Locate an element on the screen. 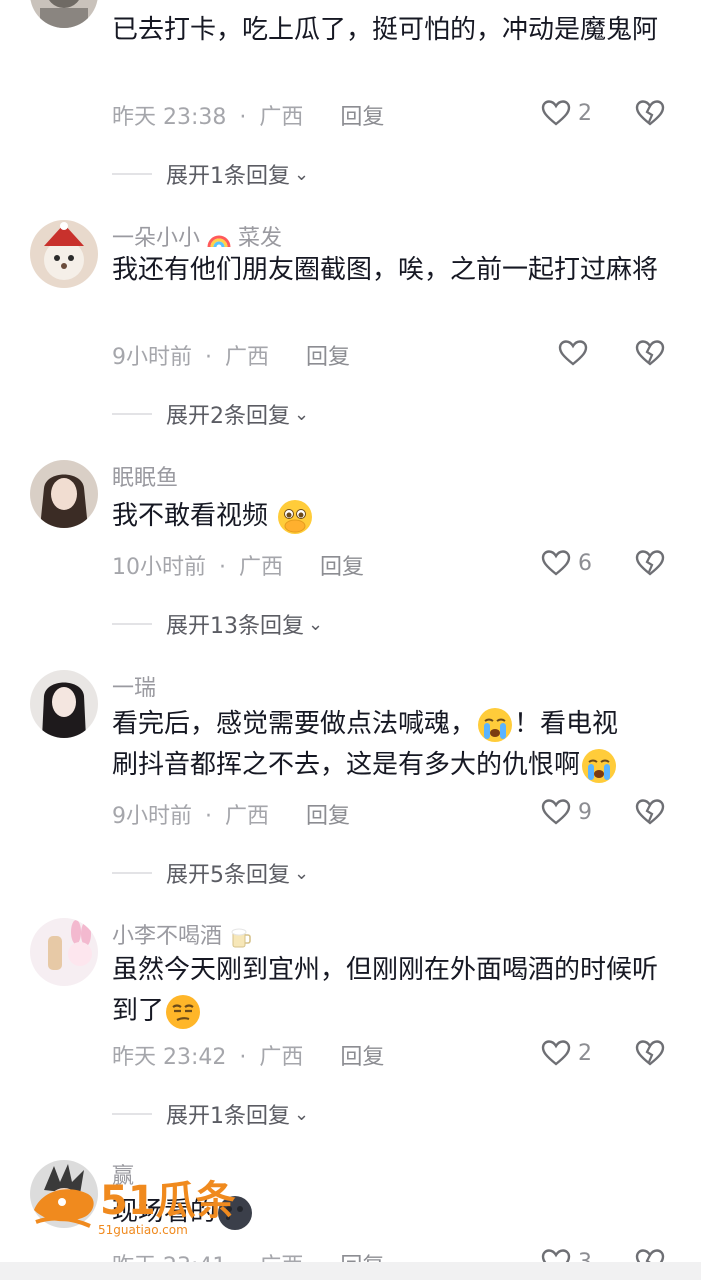 The width and height of the screenshot is (701, 1280). like-button: 6 is located at coordinates (566, 563).